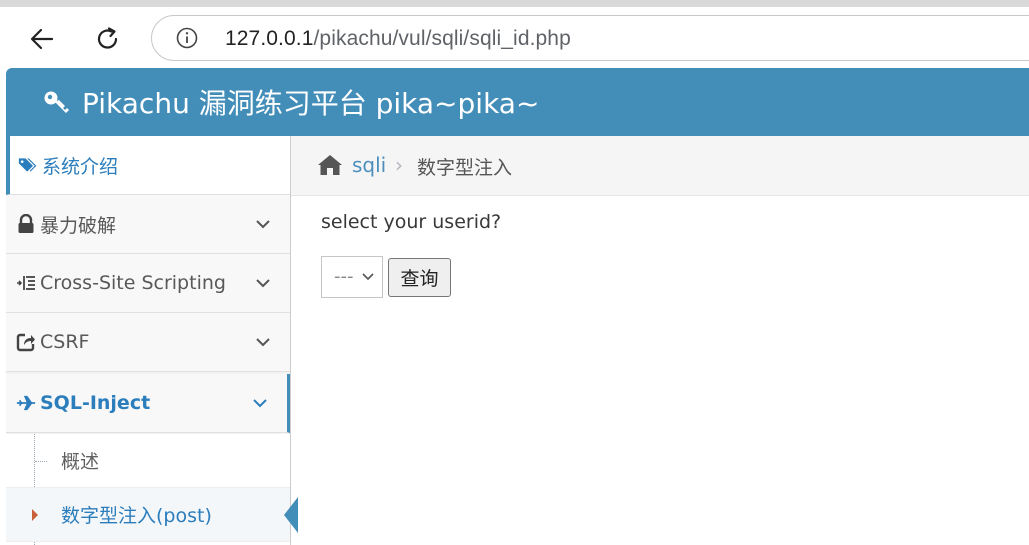  What do you see at coordinates (411, 222) in the screenshot?
I see `userid-prompt: select your userid?` at bounding box center [411, 222].